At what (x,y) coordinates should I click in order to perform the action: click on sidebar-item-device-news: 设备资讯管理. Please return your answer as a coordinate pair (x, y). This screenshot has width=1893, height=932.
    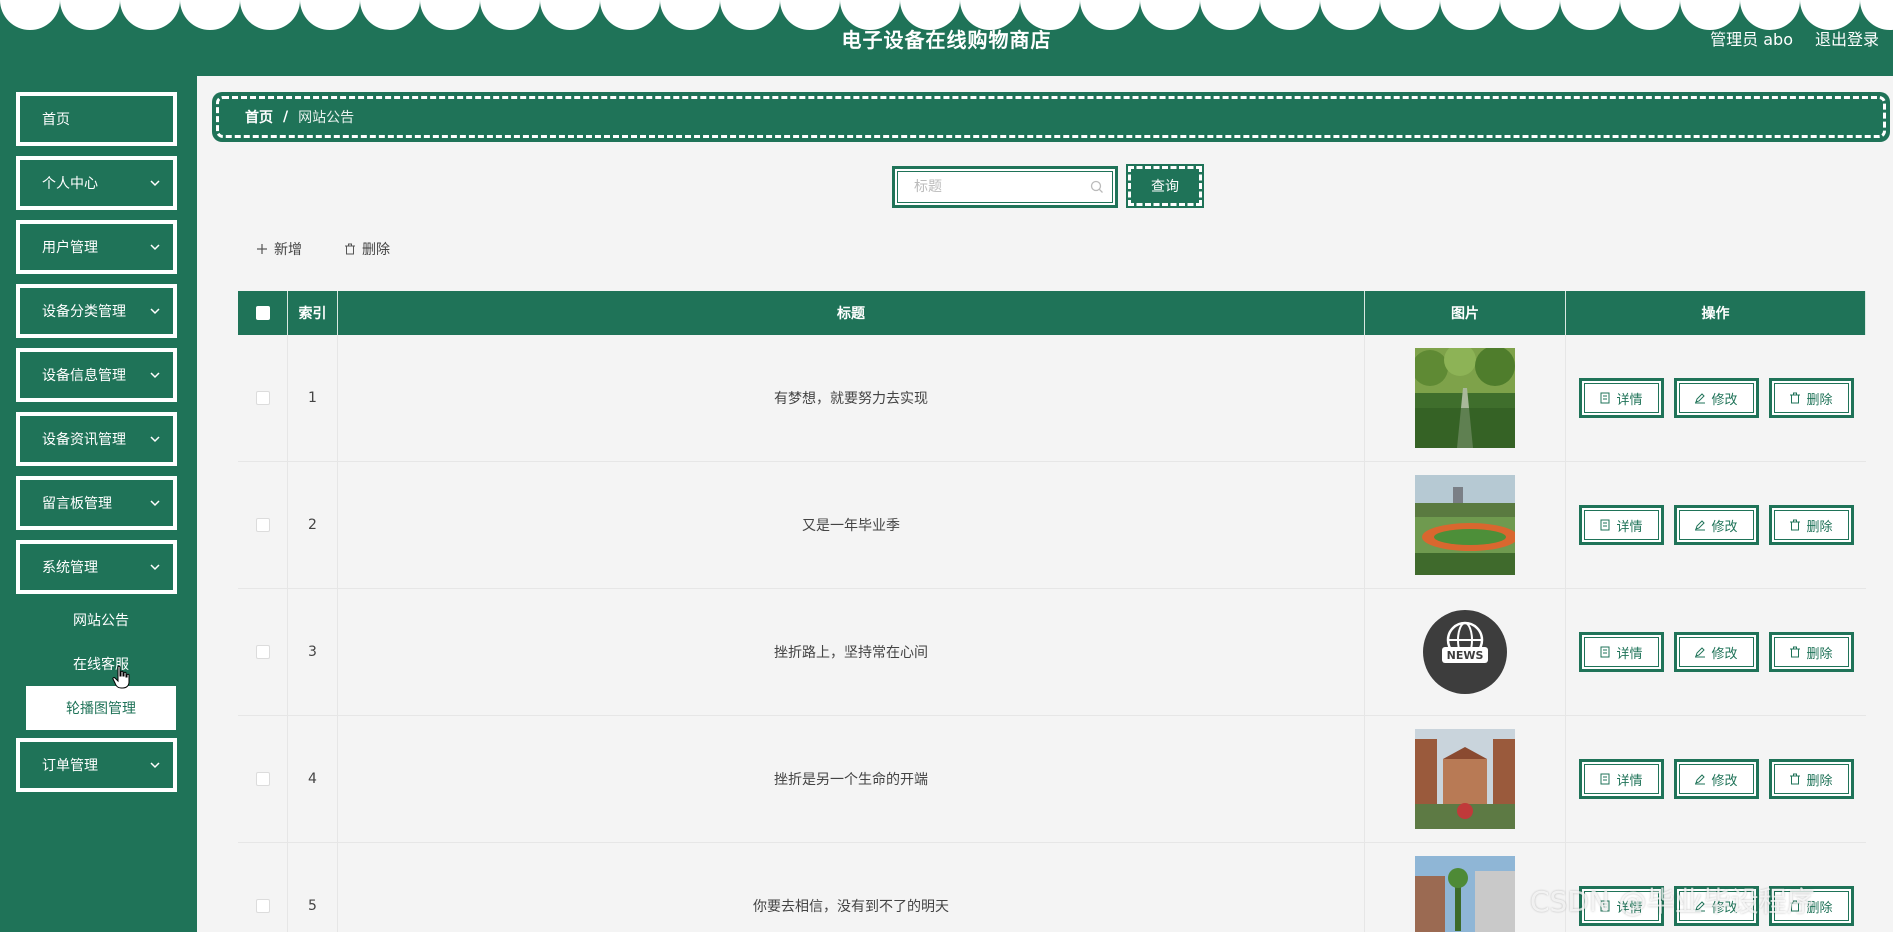
    Looking at the image, I should click on (96, 439).